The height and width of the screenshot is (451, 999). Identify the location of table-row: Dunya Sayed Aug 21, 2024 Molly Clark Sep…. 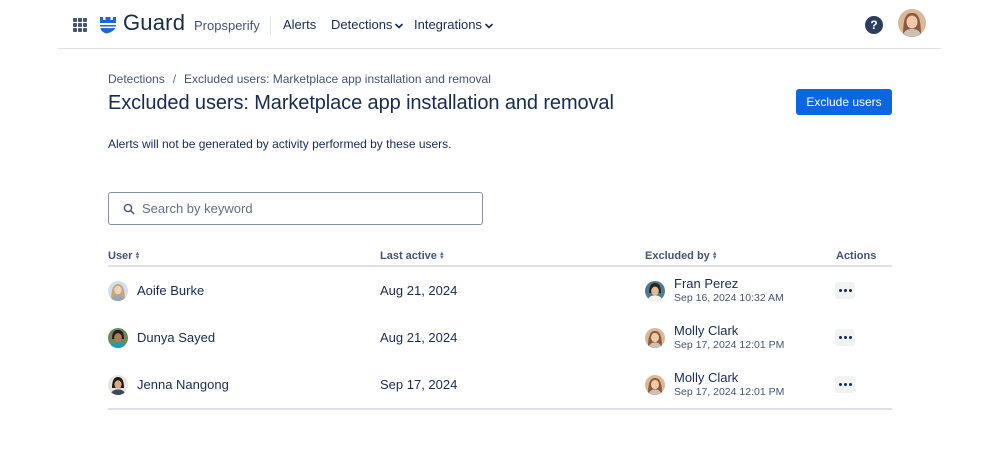
(500, 337).